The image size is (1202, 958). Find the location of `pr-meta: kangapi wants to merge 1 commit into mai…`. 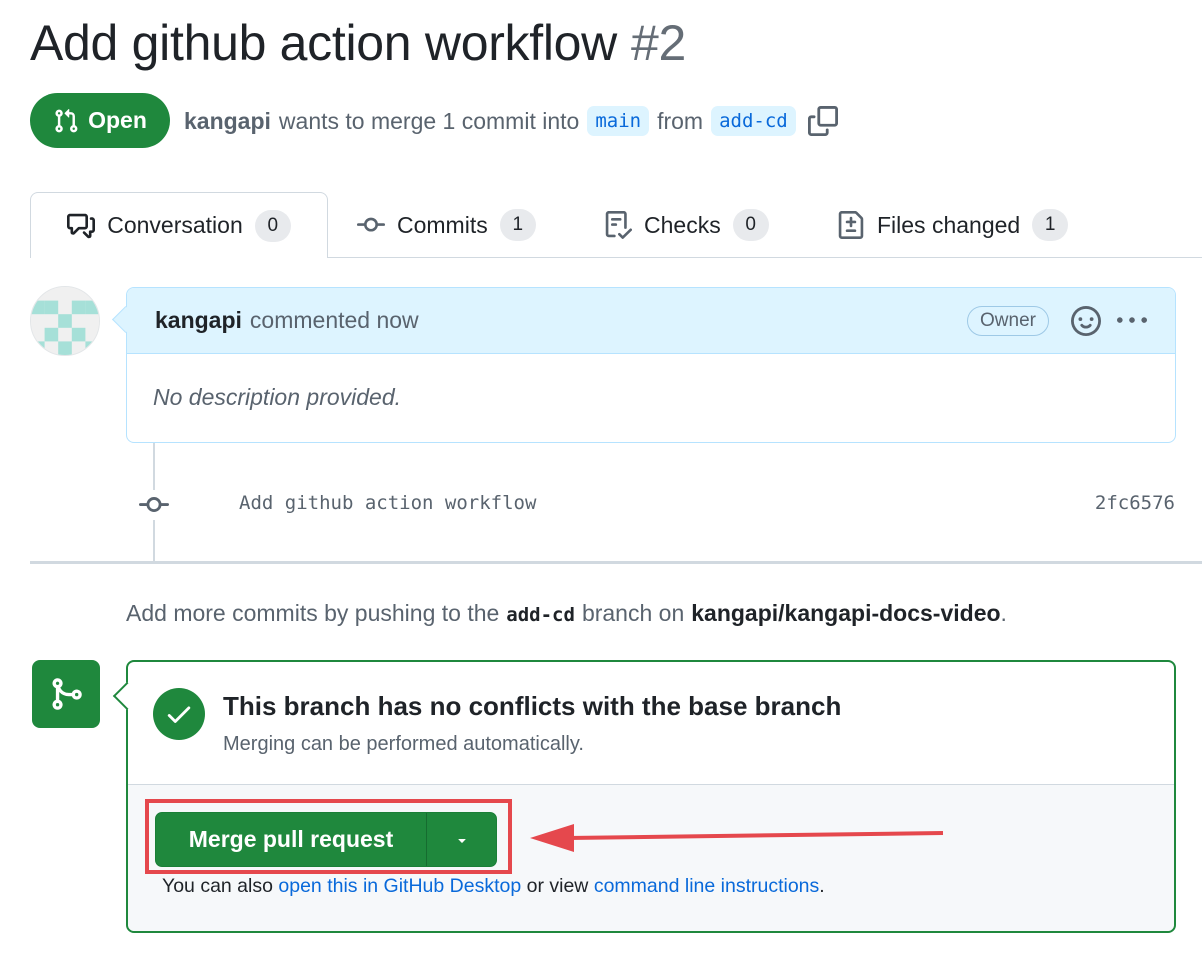

pr-meta: kangapi wants to merge 1 commit into mai… is located at coordinates (511, 121).